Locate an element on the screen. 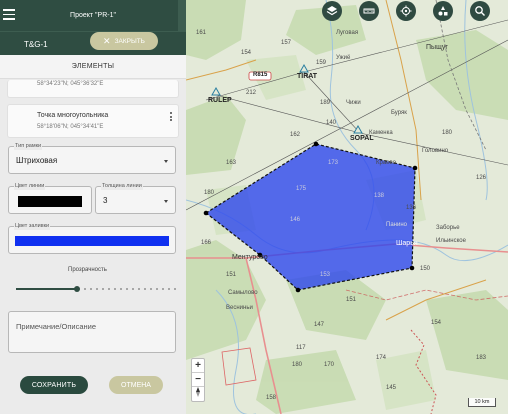 This screenshot has height=414, width=508. layers-button is located at coordinates (332, 11).